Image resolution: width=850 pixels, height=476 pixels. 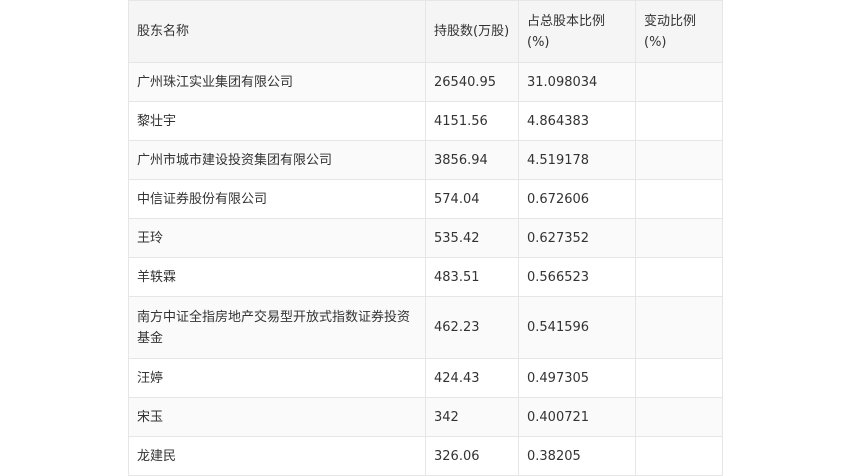 I want to click on cell-share-ratio: 0.541596, so click(x=577, y=327).